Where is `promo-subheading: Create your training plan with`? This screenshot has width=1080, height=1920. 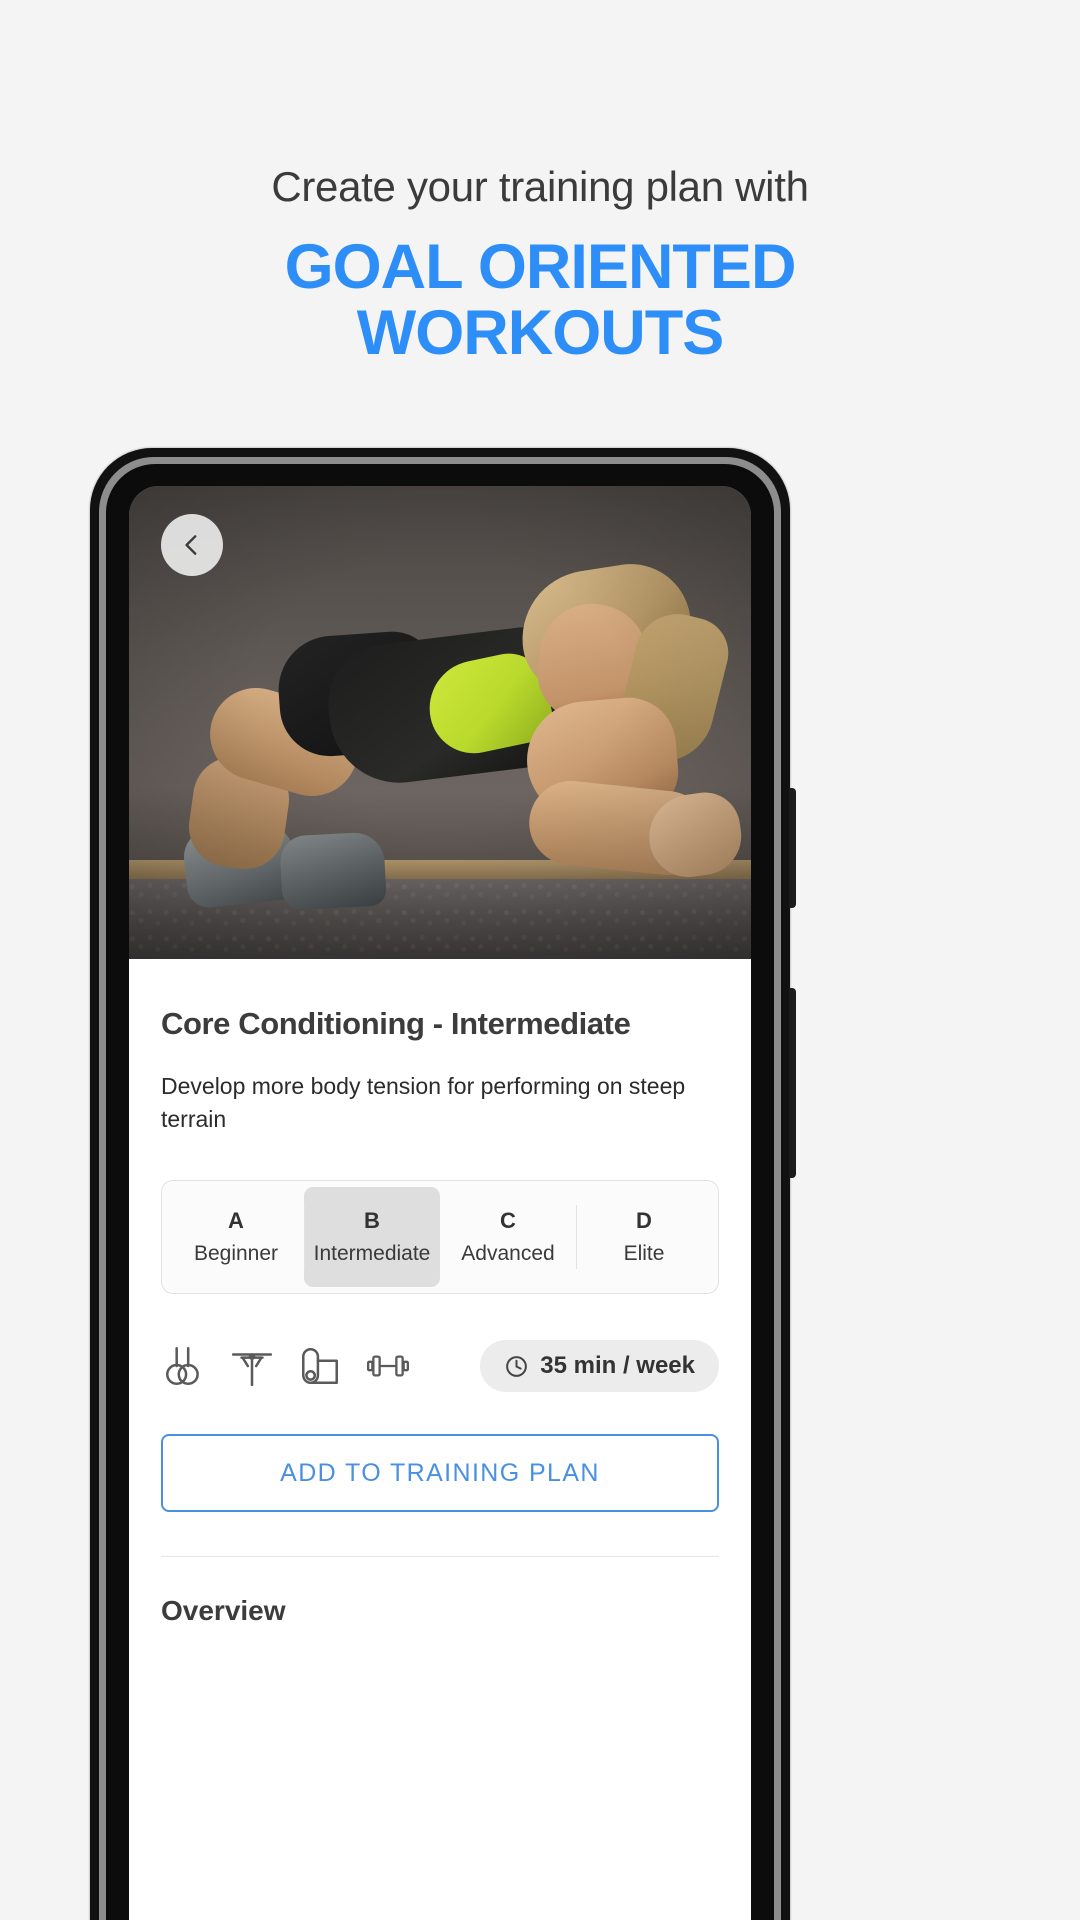 promo-subheading: Create your training plan with is located at coordinates (540, 186).